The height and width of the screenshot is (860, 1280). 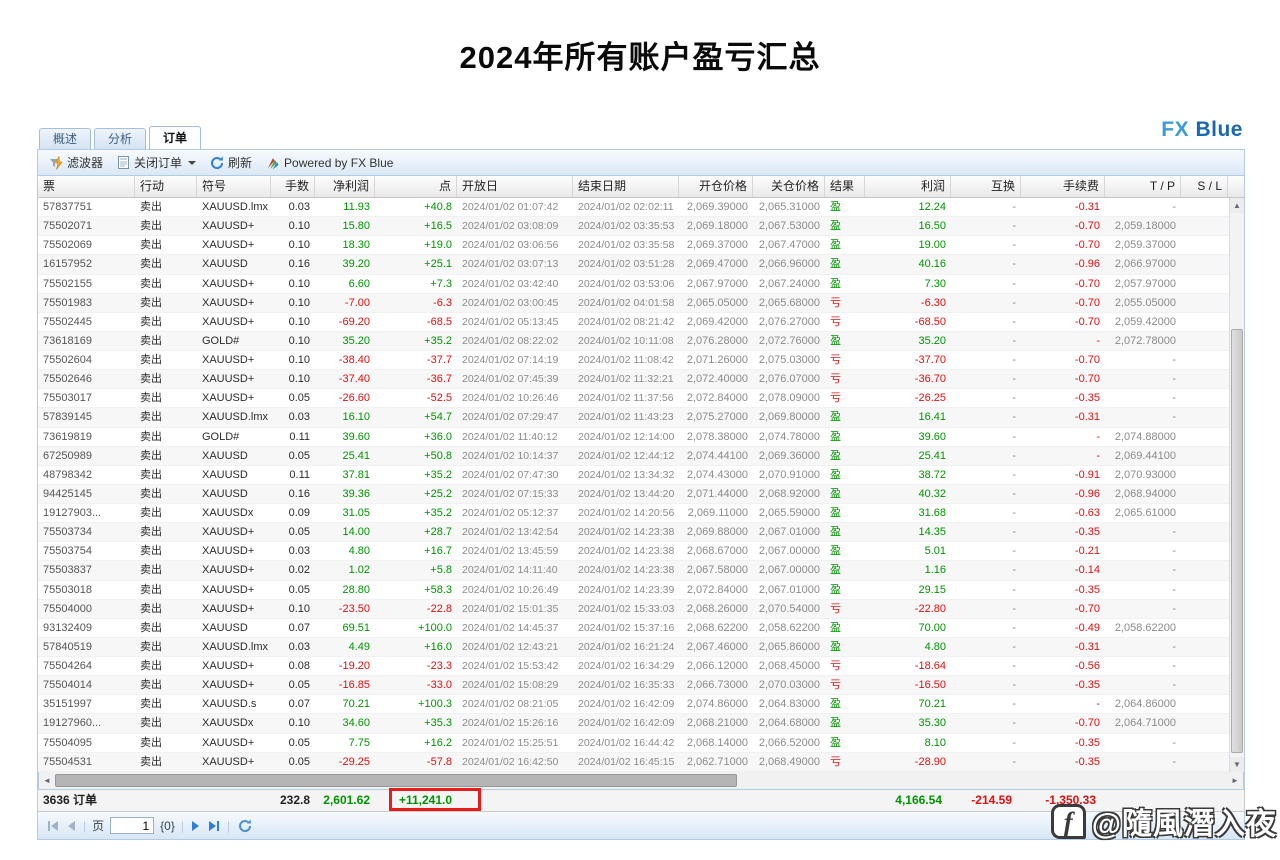 What do you see at coordinates (626, 608) in the screenshot?
I see `cell-close-date: 2024/01/02 15:33:03` at bounding box center [626, 608].